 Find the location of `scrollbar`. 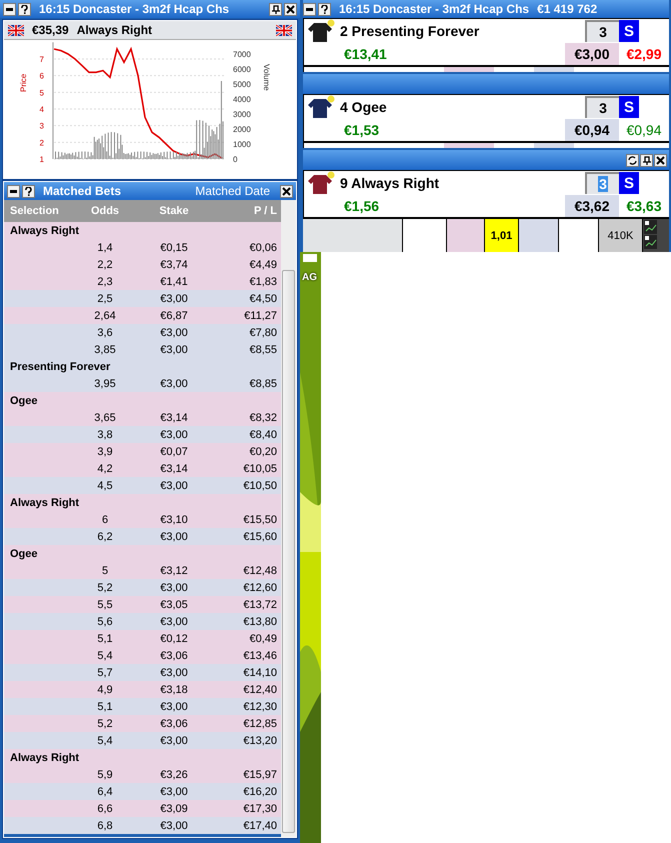

scrollbar is located at coordinates (288, 518).